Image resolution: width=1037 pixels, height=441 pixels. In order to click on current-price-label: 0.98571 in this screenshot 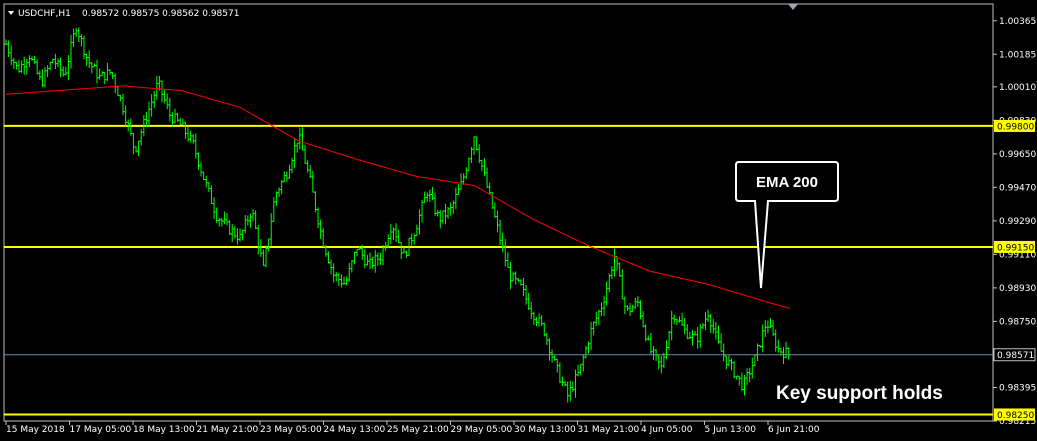, I will do `click(1015, 356)`.